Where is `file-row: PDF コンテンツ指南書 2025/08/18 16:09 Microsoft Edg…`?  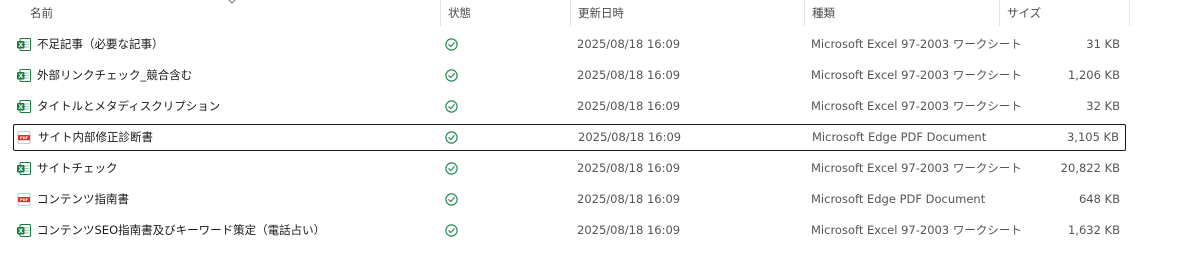 file-row: PDF コンテンツ指南書 2025/08/18 16:09 Microsoft Edg… is located at coordinates (569, 199).